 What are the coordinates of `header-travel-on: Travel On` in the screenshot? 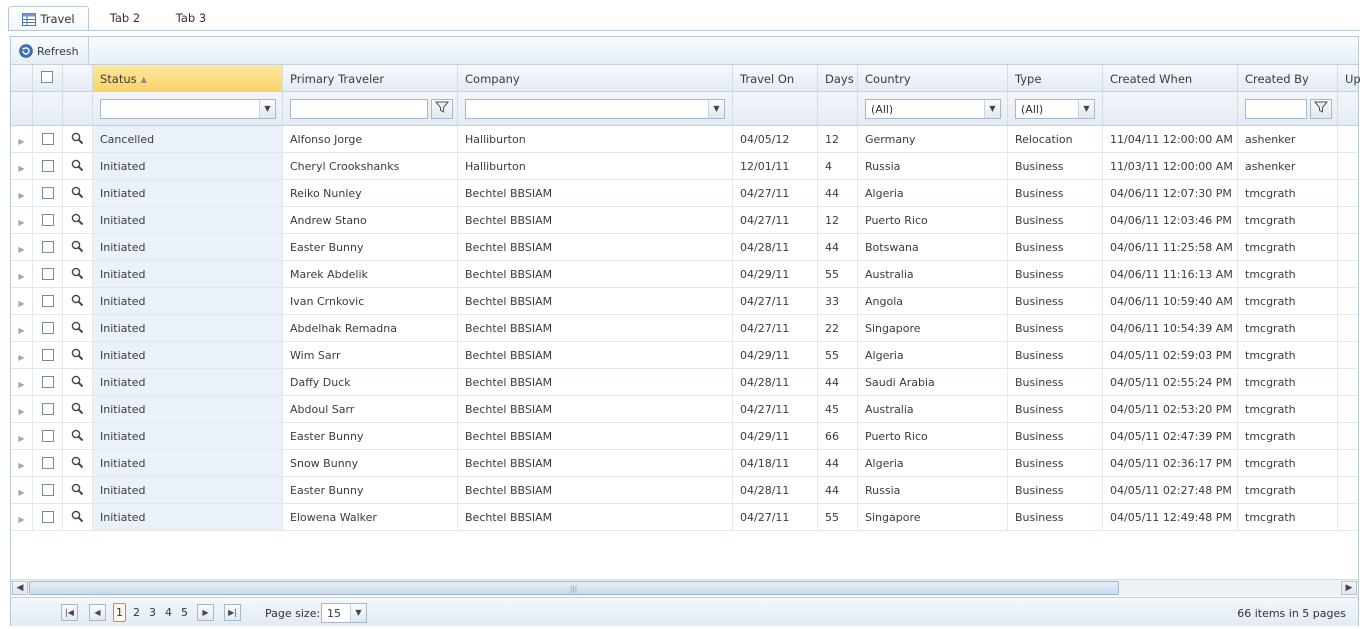 It's located at (775, 78).